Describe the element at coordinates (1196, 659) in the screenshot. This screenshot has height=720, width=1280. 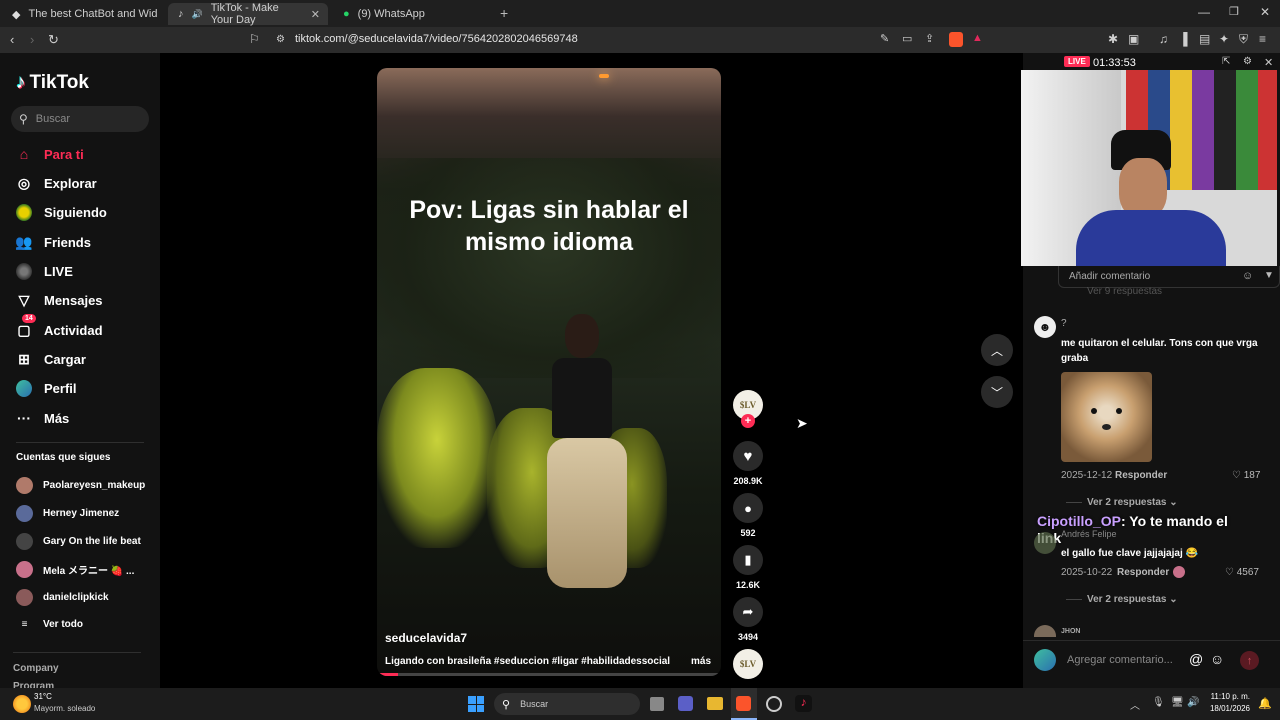
I see `mention-icon: @` at that location.